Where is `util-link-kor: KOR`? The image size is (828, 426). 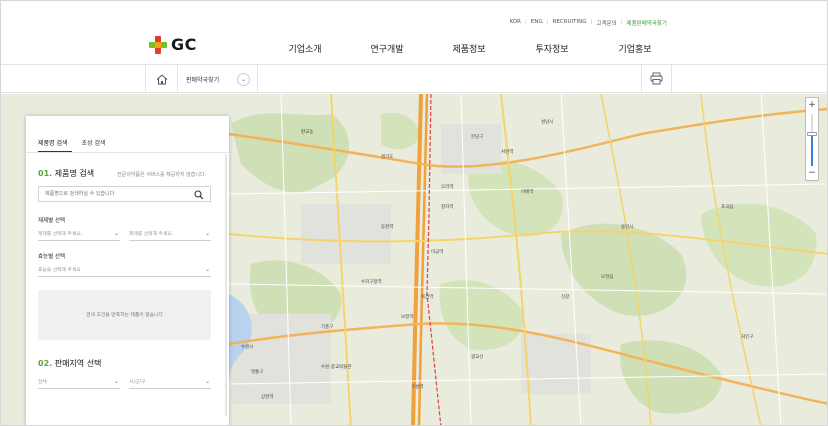 util-link-kor: KOR is located at coordinates (515, 23).